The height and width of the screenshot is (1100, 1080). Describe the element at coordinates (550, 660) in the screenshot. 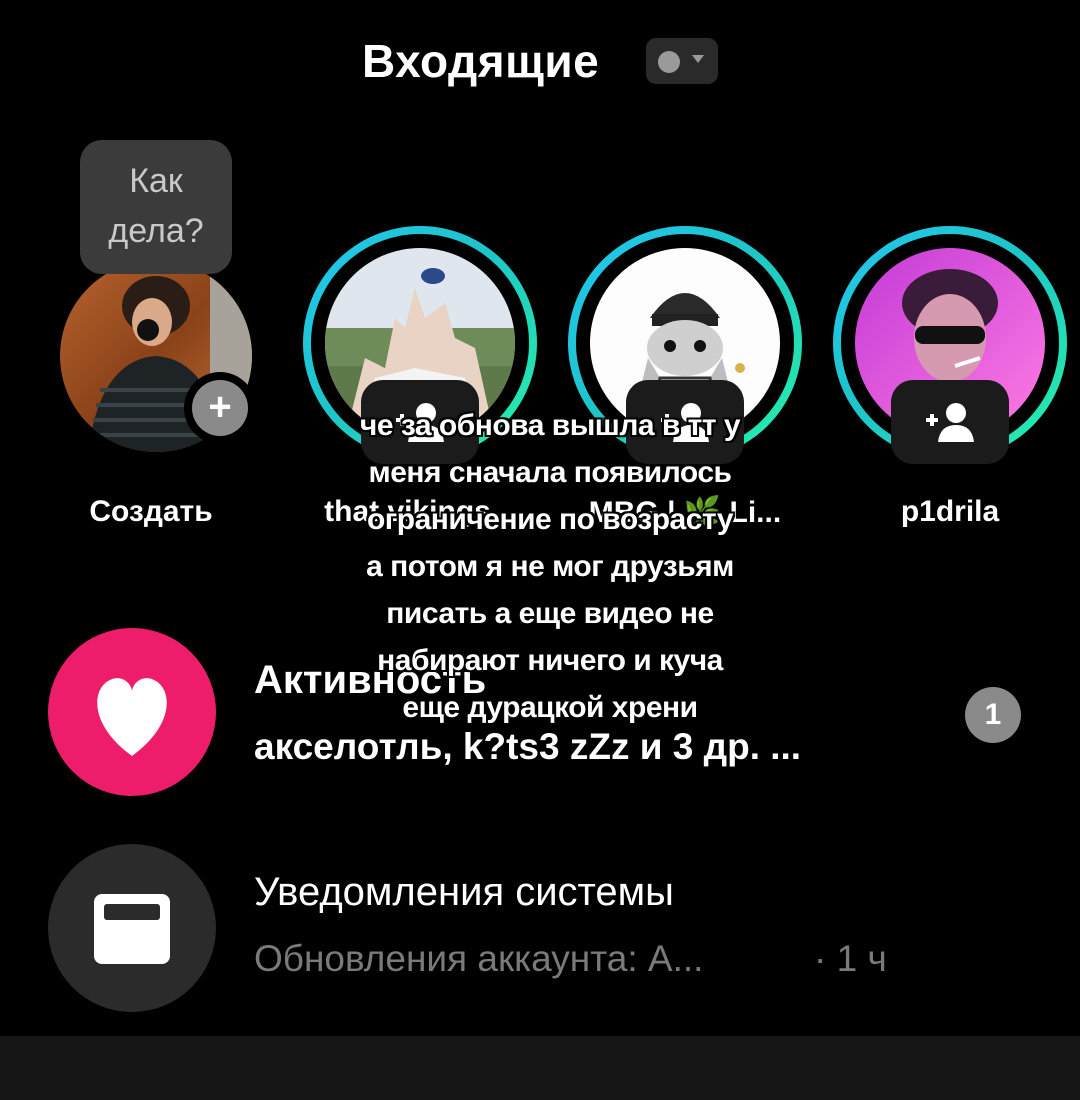

I see `caption-line: набирают ничего и куча` at that location.